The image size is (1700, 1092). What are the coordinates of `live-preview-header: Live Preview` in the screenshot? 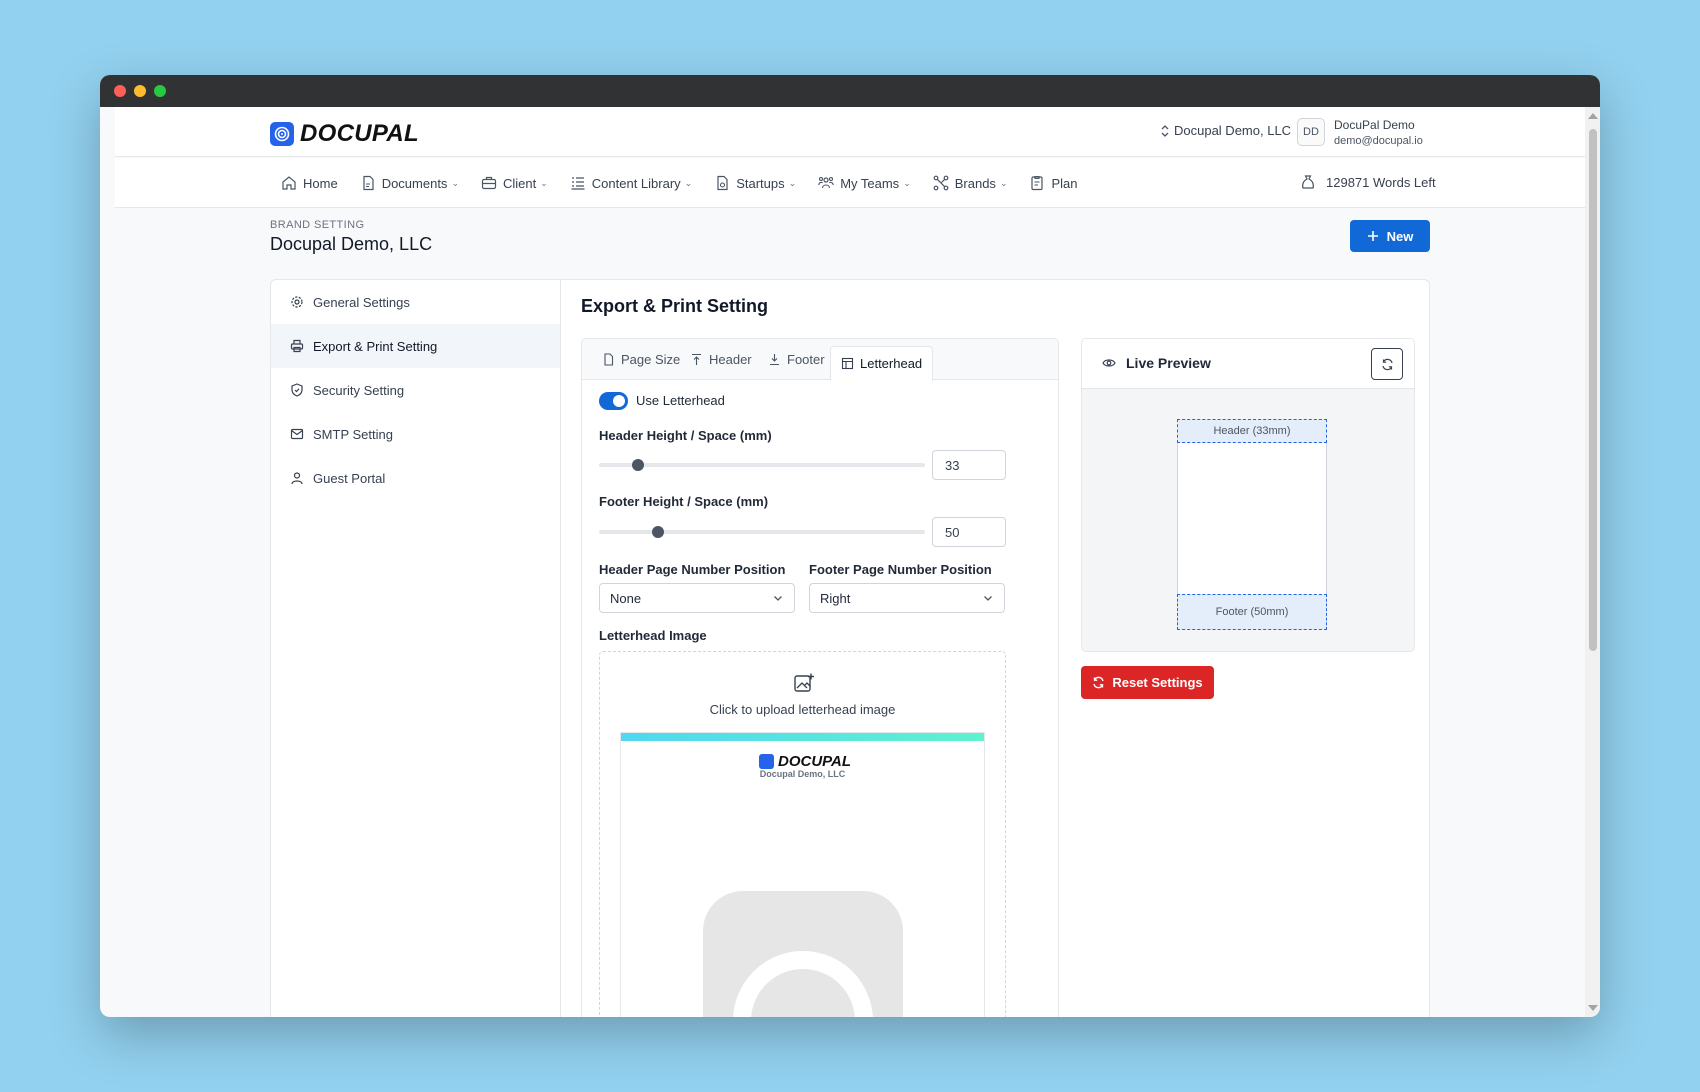 It's located at (1248, 364).